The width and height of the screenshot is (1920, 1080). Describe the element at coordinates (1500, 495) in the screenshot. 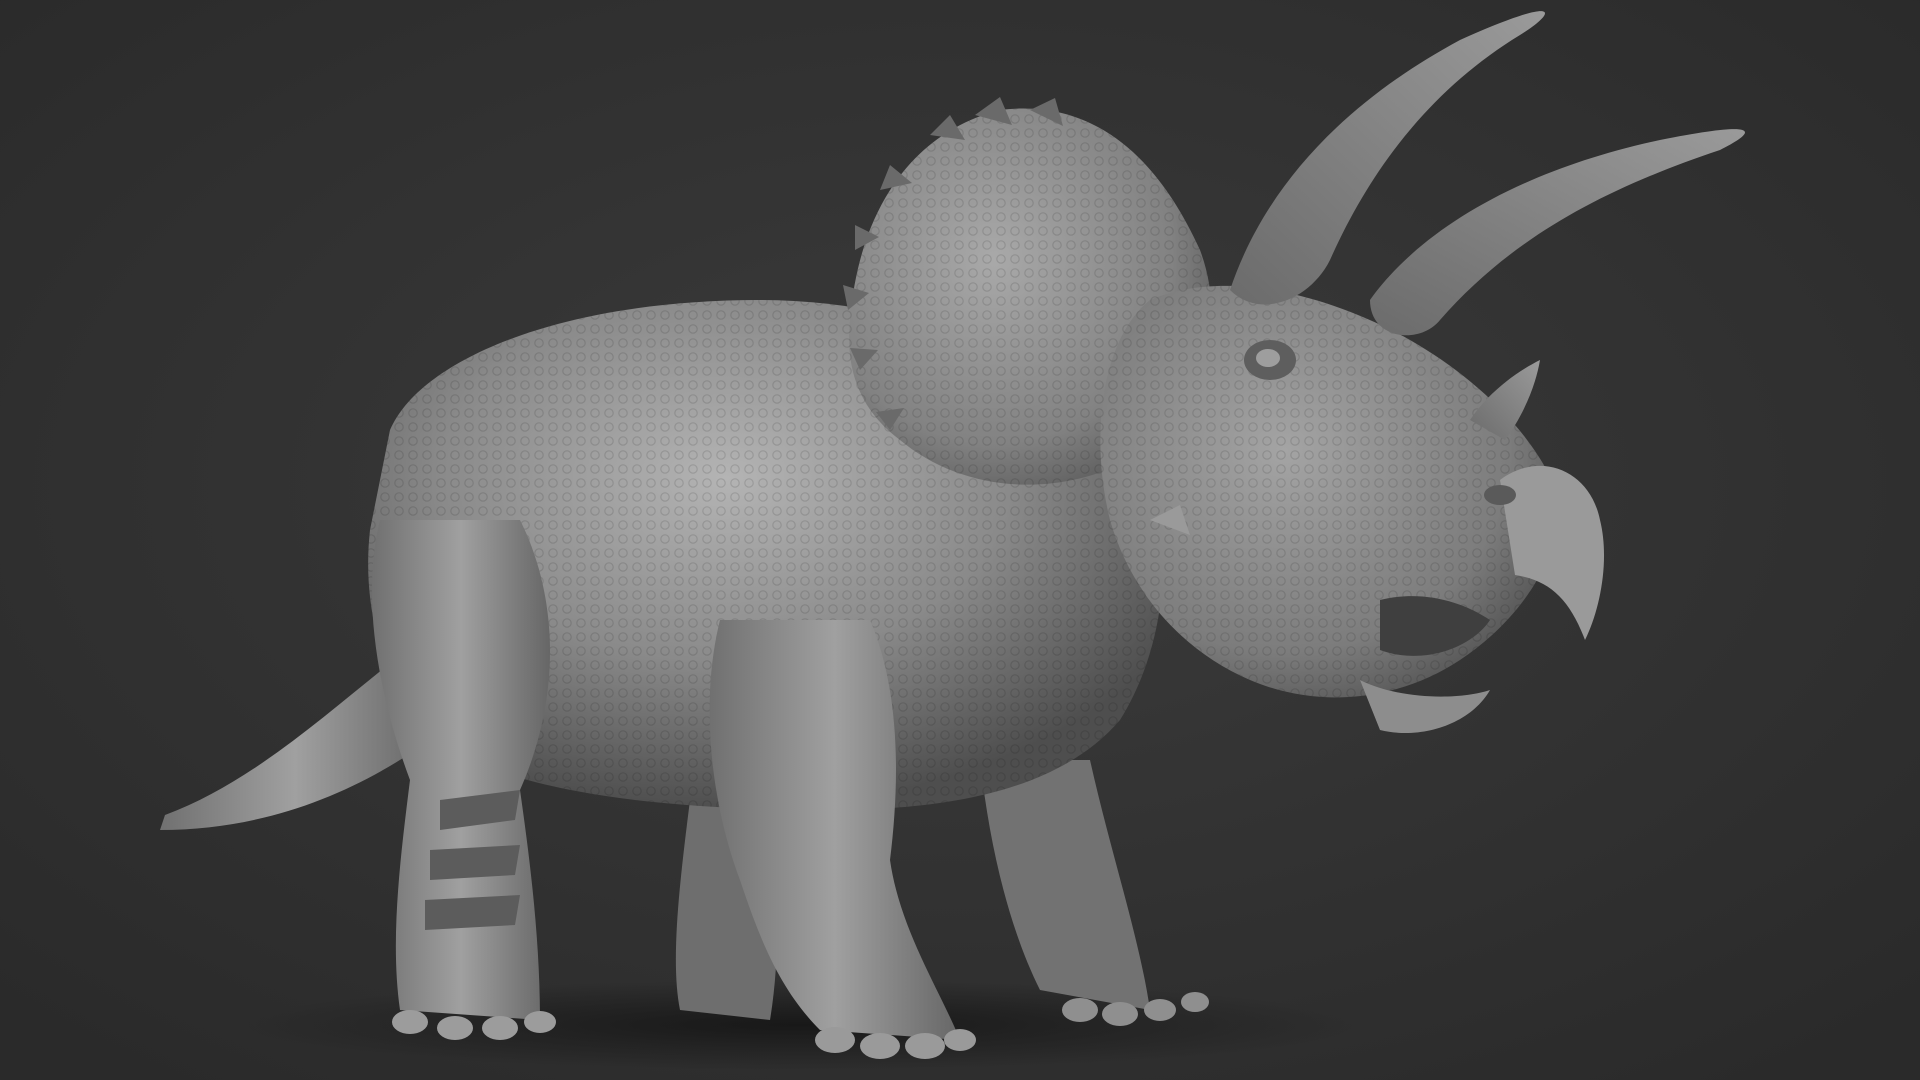

I see `nostril` at that location.